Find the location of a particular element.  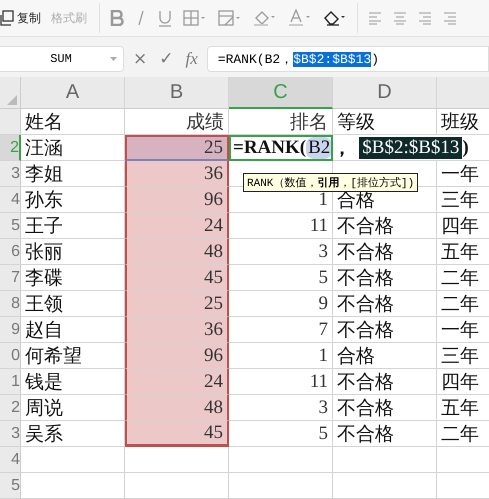

column-header: D is located at coordinates (385, 93).